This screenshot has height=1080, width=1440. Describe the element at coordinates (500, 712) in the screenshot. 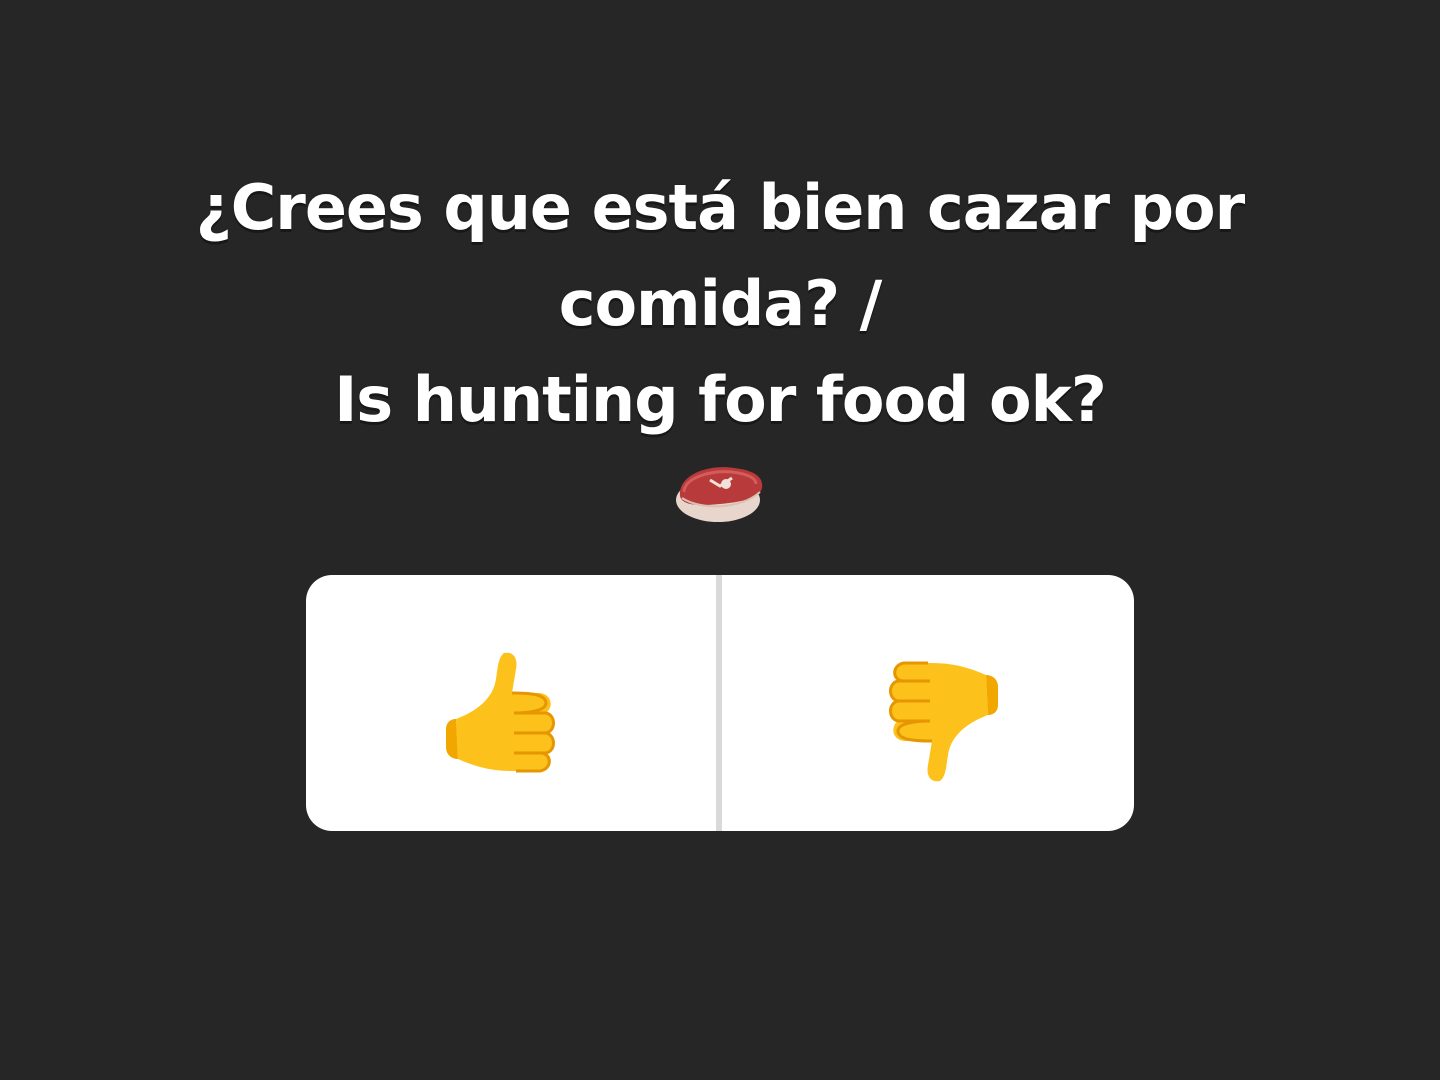

I see `thumbs-up-icon` at that location.